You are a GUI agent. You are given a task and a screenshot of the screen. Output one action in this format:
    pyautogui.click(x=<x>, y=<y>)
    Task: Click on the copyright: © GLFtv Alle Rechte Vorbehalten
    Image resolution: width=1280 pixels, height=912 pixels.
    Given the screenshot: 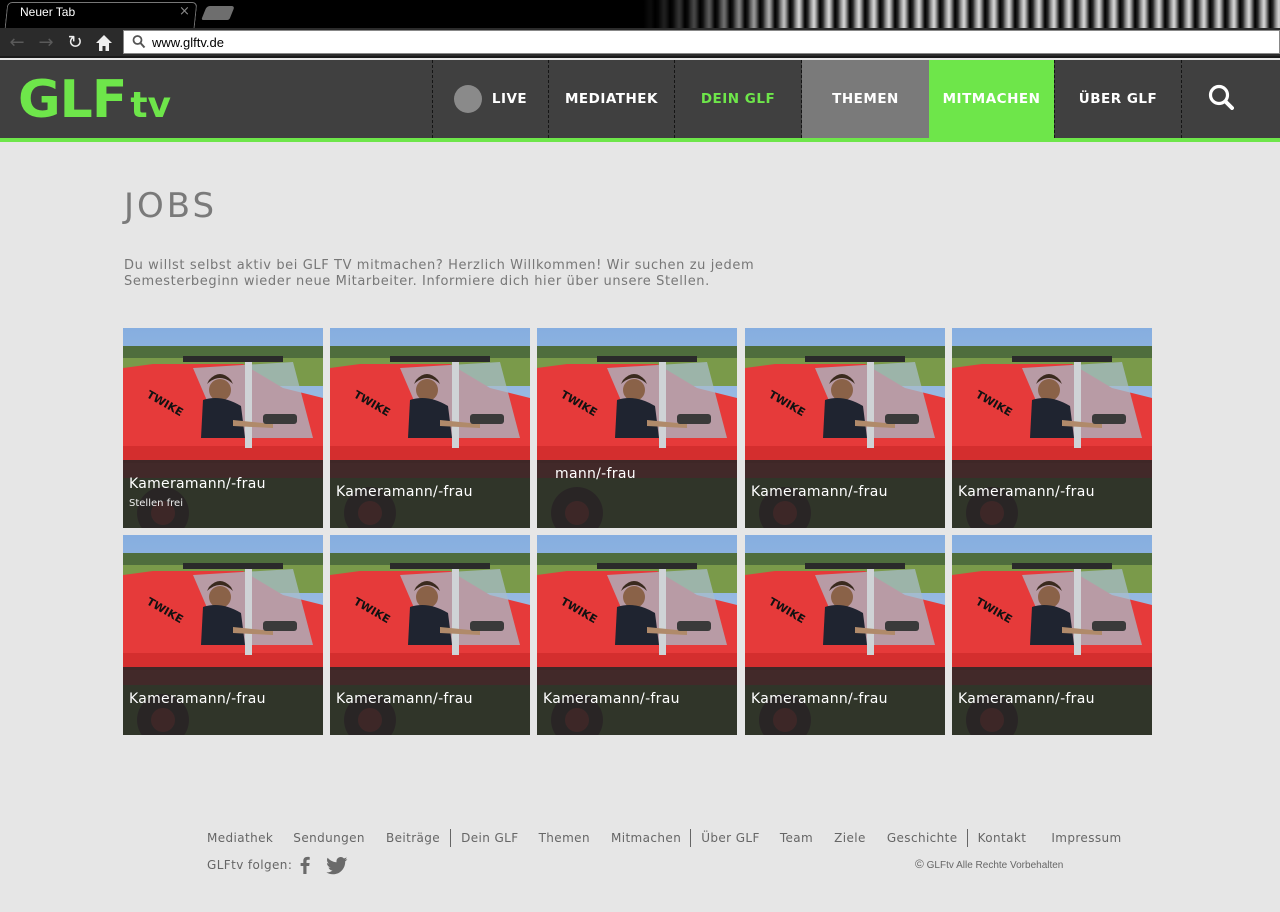 What is the action you would take?
    pyautogui.click(x=989, y=864)
    